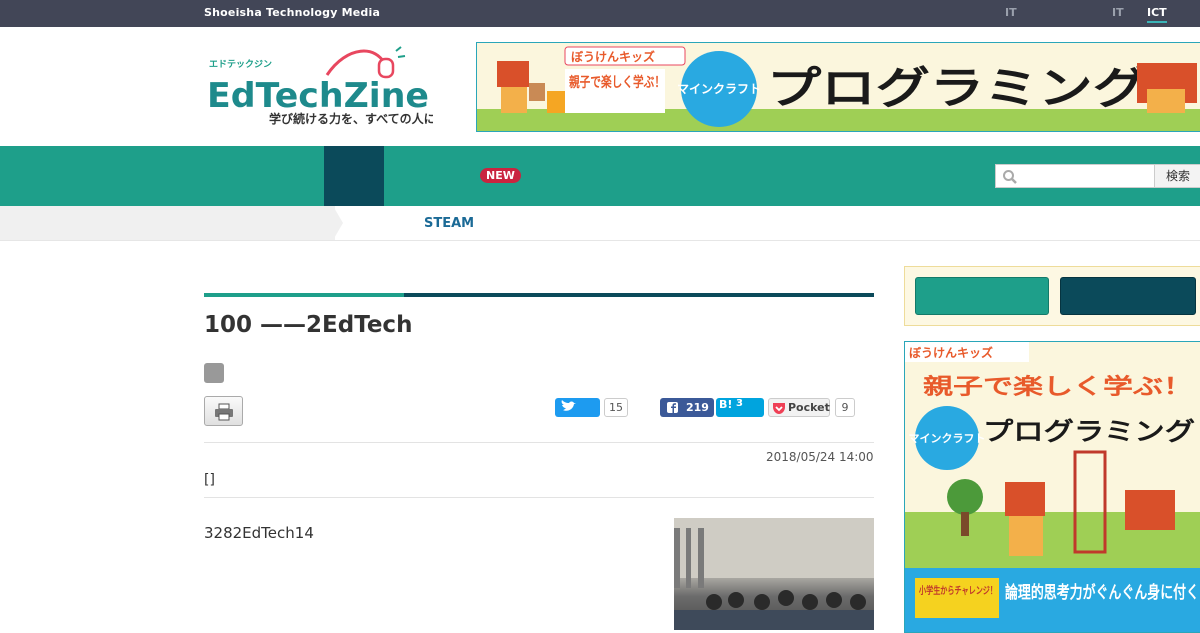  I want to click on site-logo: エドテックジン EdTechZine 学び続ける力を、すべての人に, so click(321, 85).